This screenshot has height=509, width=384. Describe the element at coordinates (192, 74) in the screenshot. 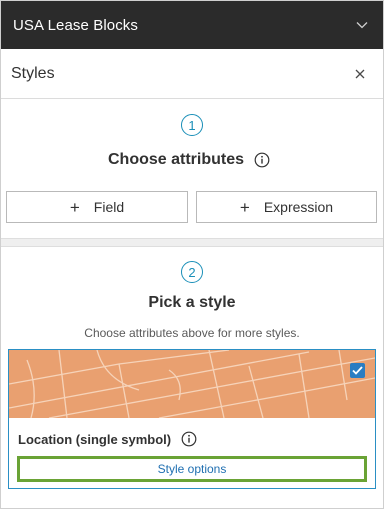

I see `styles-header: Styles` at that location.